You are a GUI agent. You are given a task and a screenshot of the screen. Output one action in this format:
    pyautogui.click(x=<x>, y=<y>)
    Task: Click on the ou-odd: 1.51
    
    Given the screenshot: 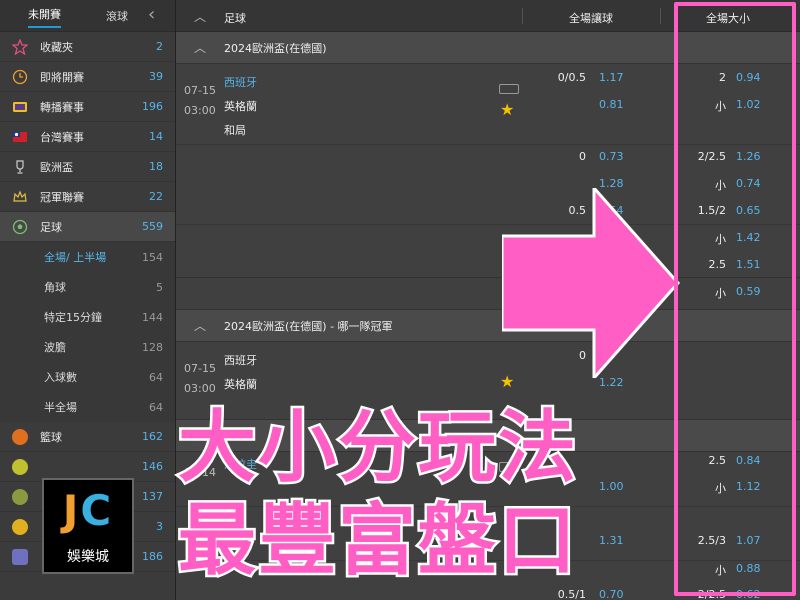 What is the action you would take?
    pyautogui.click(x=748, y=264)
    